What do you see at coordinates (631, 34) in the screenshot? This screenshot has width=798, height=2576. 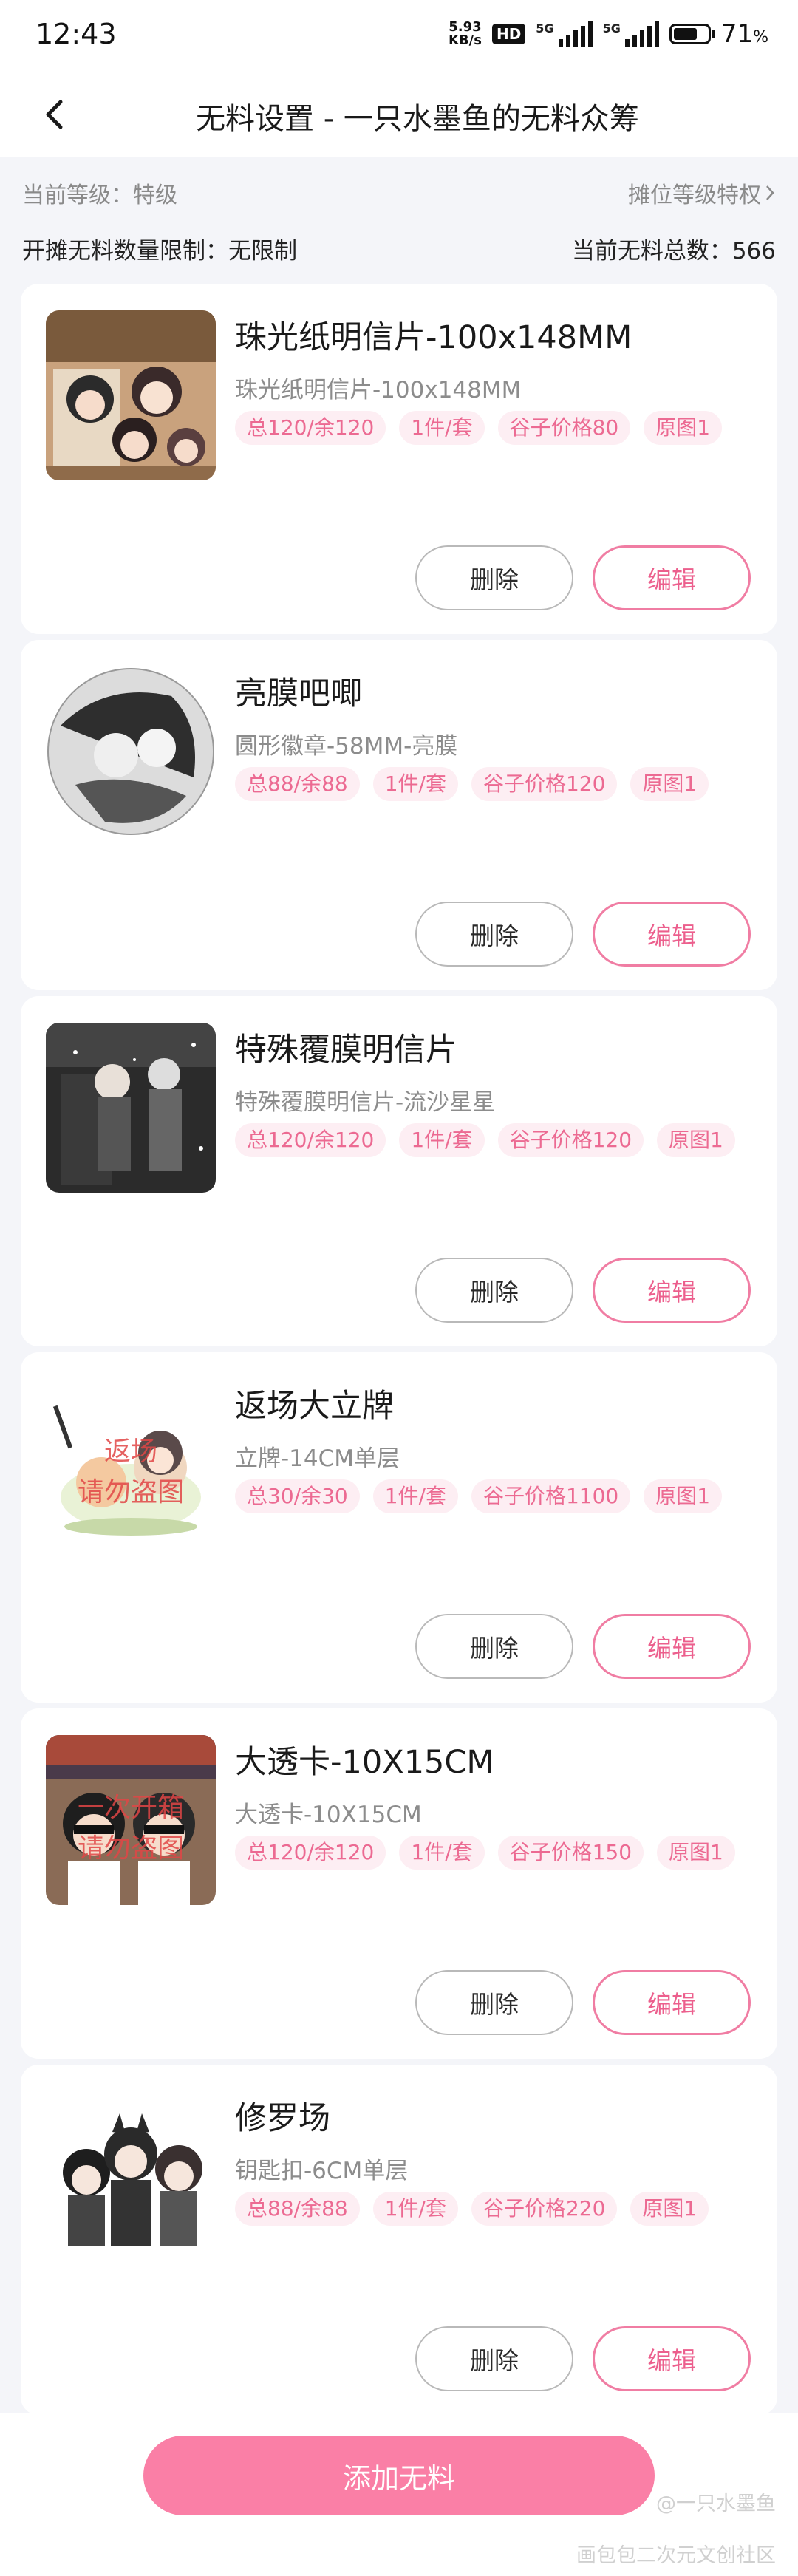 I see `signal-icon-2: 5G` at bounding box center [631, 34].